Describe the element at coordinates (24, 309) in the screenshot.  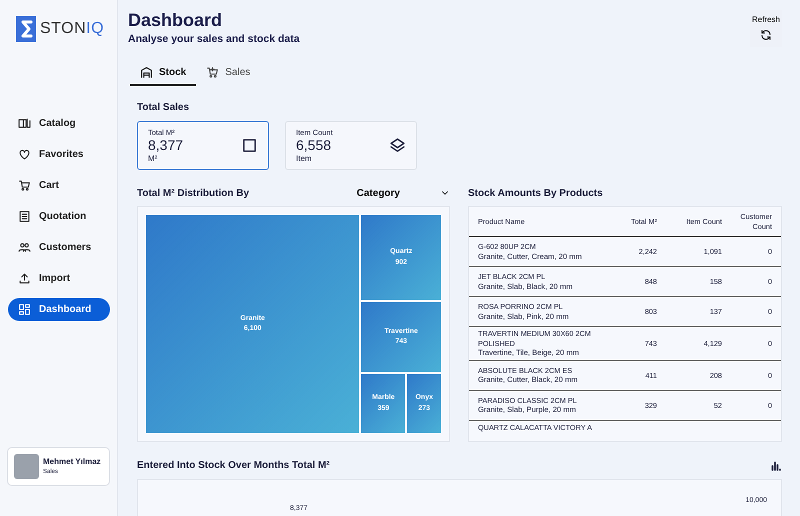
I see `grid-icon` at that location.